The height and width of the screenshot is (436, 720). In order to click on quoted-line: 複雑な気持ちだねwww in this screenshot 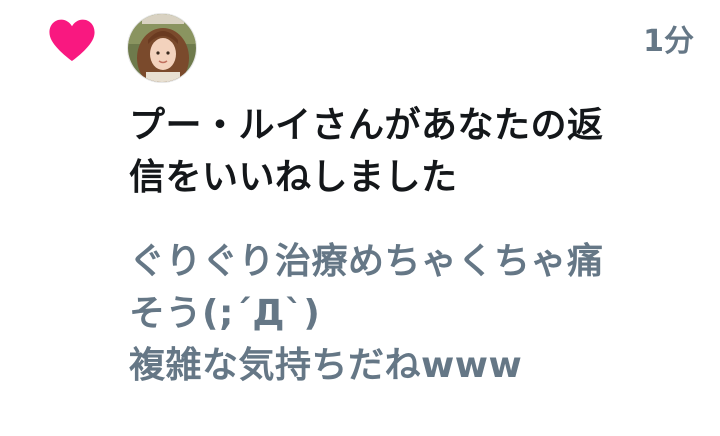, I will do `click(326, 365)`.